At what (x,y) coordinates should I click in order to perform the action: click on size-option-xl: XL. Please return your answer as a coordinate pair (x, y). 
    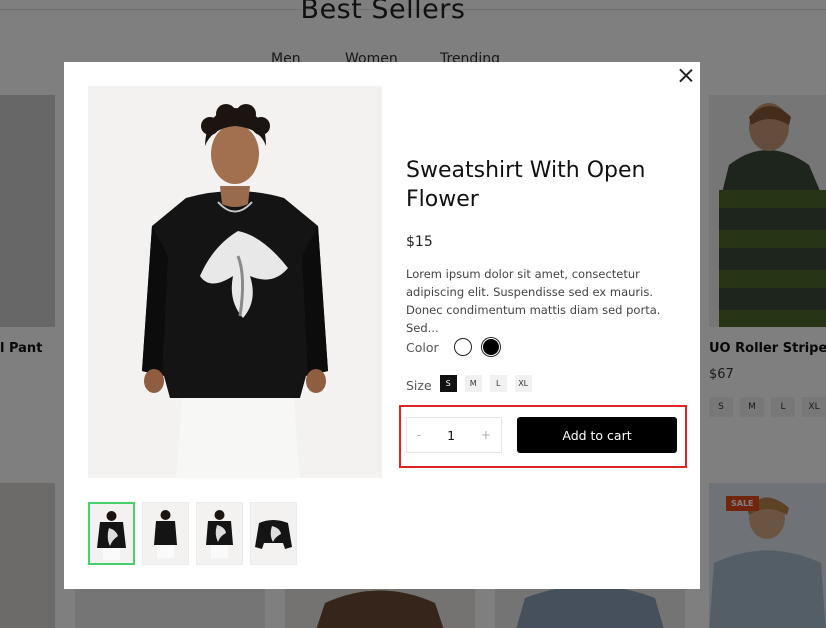
    Looking at the image, I should click on (523, 383).